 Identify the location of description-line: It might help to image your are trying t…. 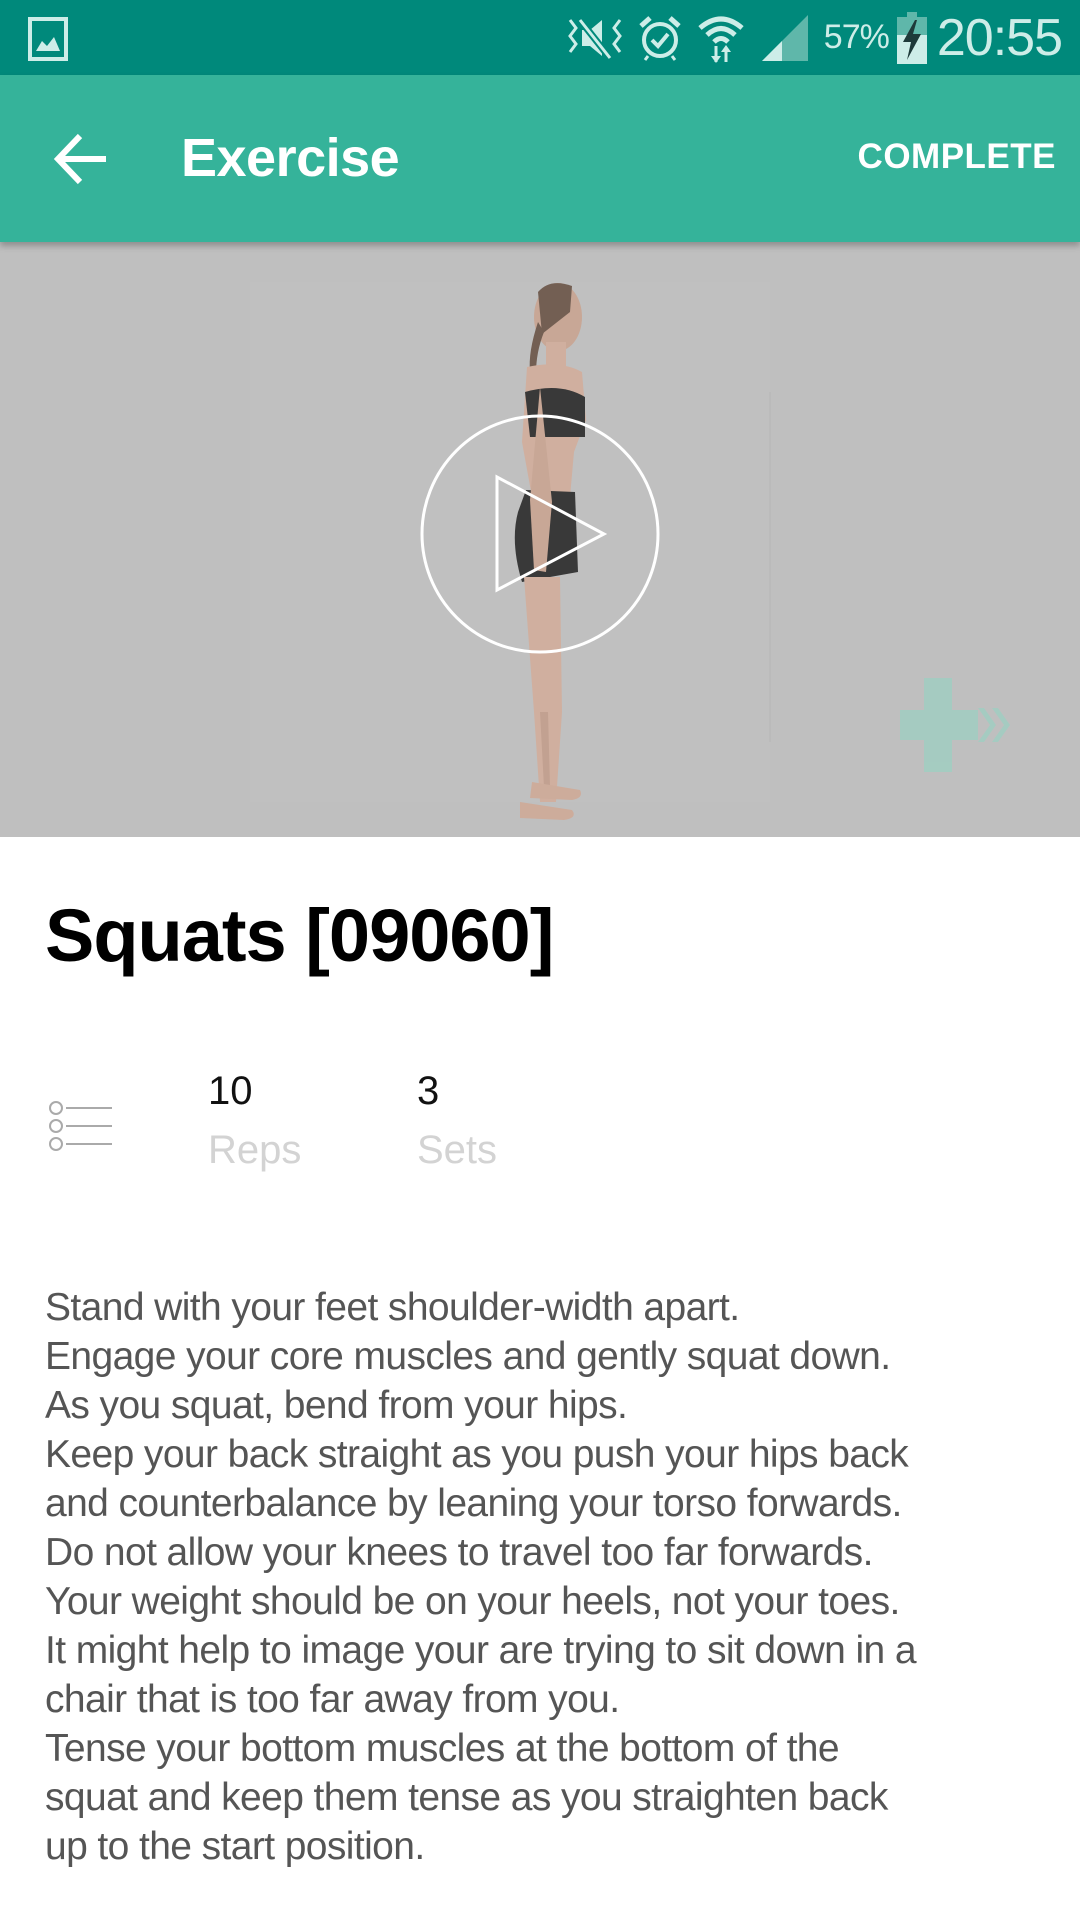
(481, 1650).